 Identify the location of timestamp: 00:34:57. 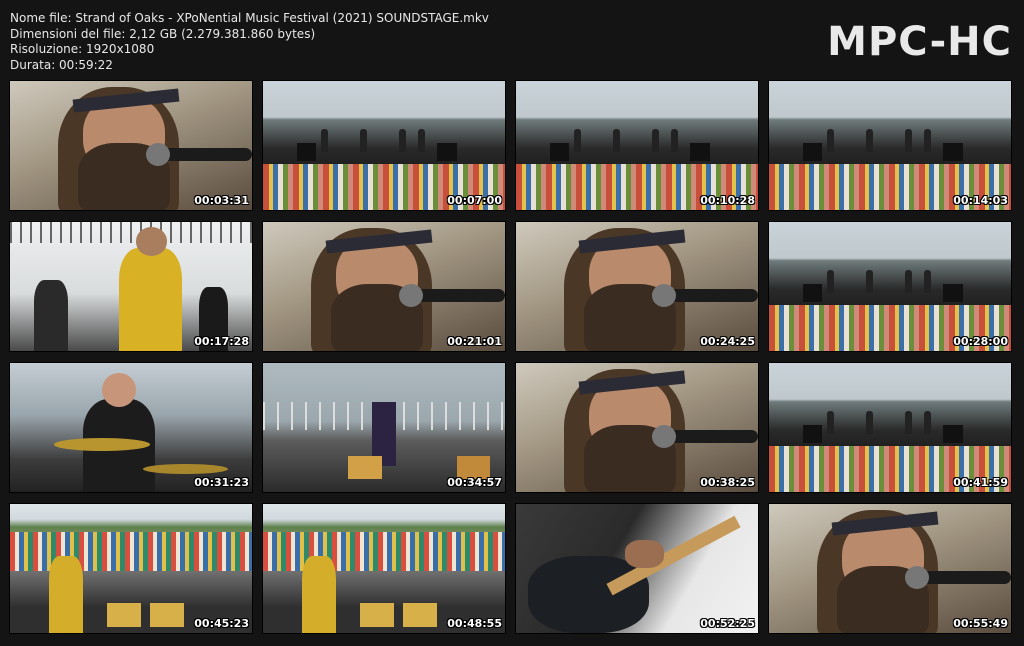
(474, 482).